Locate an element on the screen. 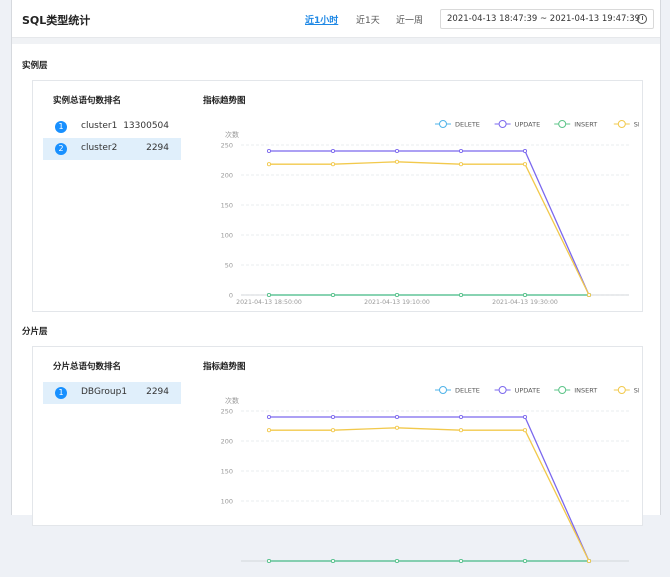 This screenshot has height=577, width=670. x-tick-label: 2021-04-13 18:50:00 is located at coordinates (269, 302).